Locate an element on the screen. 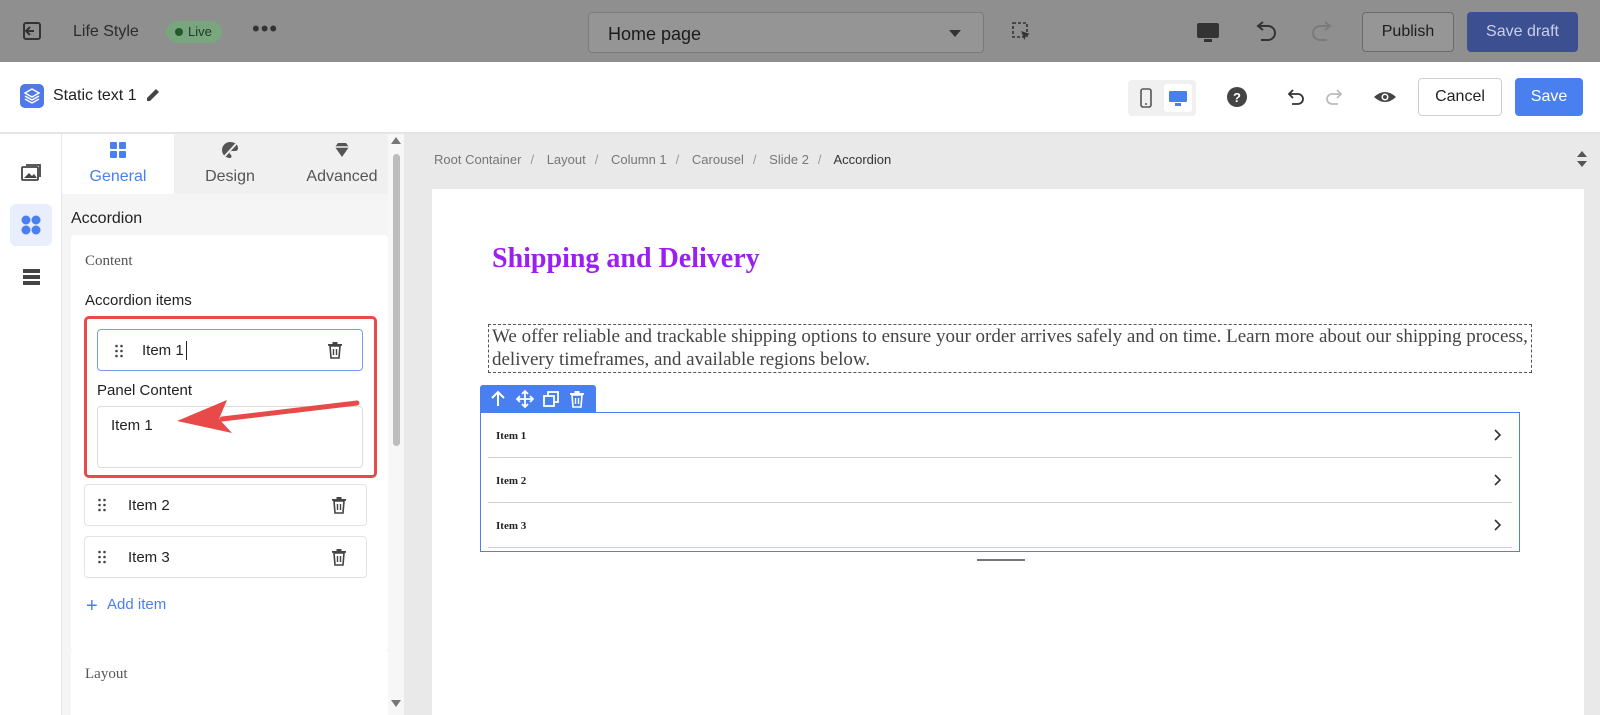  breadcrumb-item: Slide 2 is located at coordinates (789, 159).